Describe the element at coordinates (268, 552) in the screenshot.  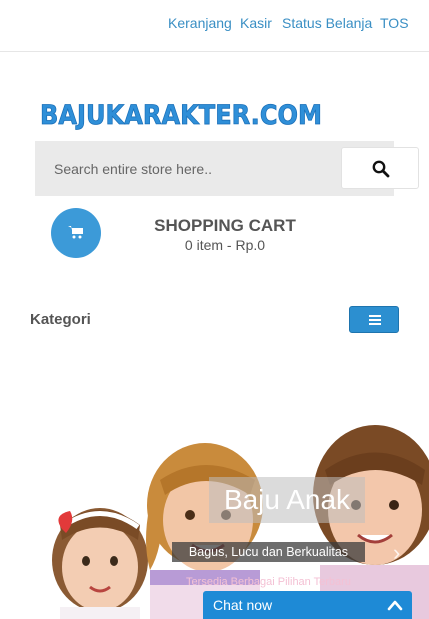
I see `slide-subtitle: Bagus, Lucu dan Berkualitas` at that location.